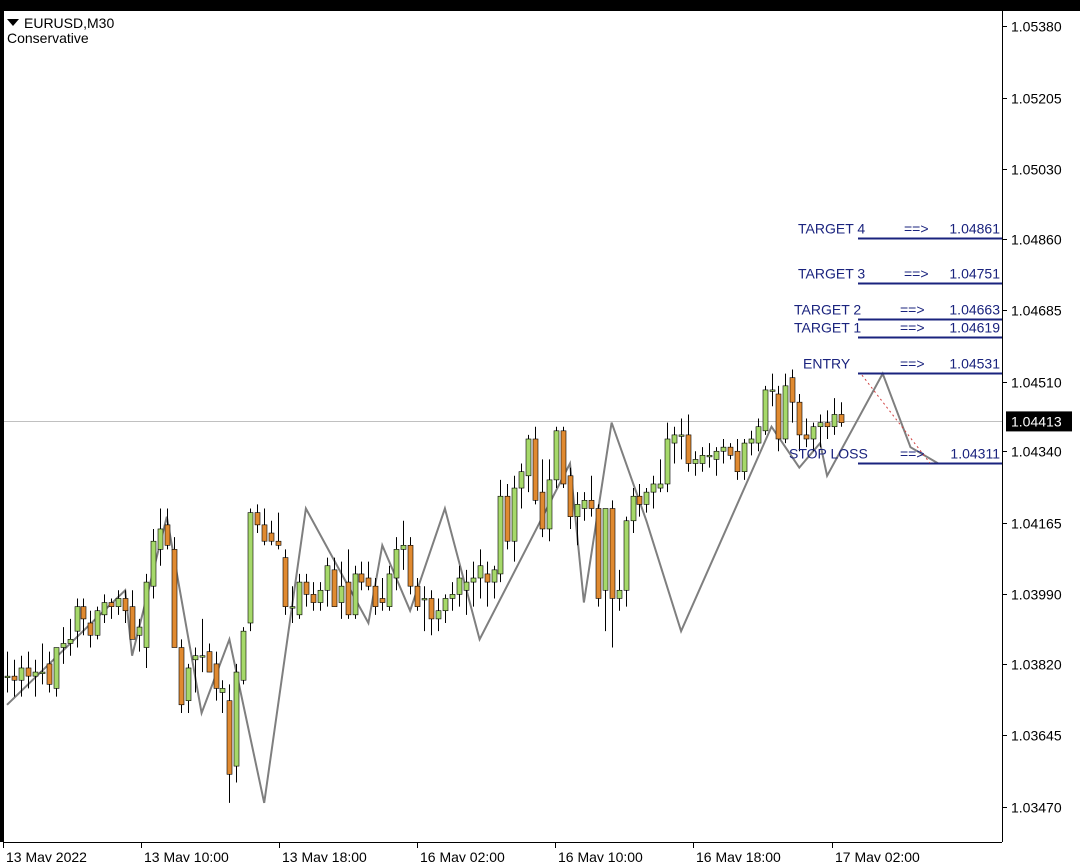  I want to click on x-tick-label: 17 May 02:00, so click(877, 855).